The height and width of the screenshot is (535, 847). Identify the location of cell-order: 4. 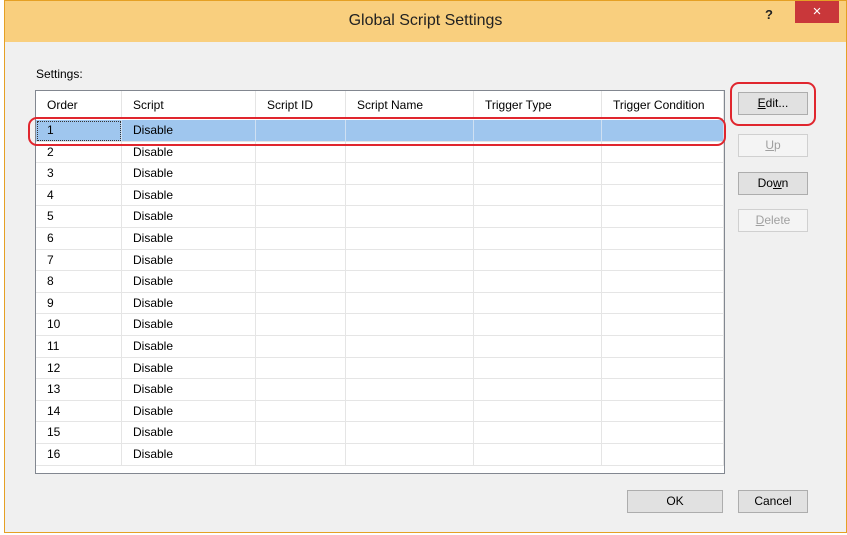
(79, 195).